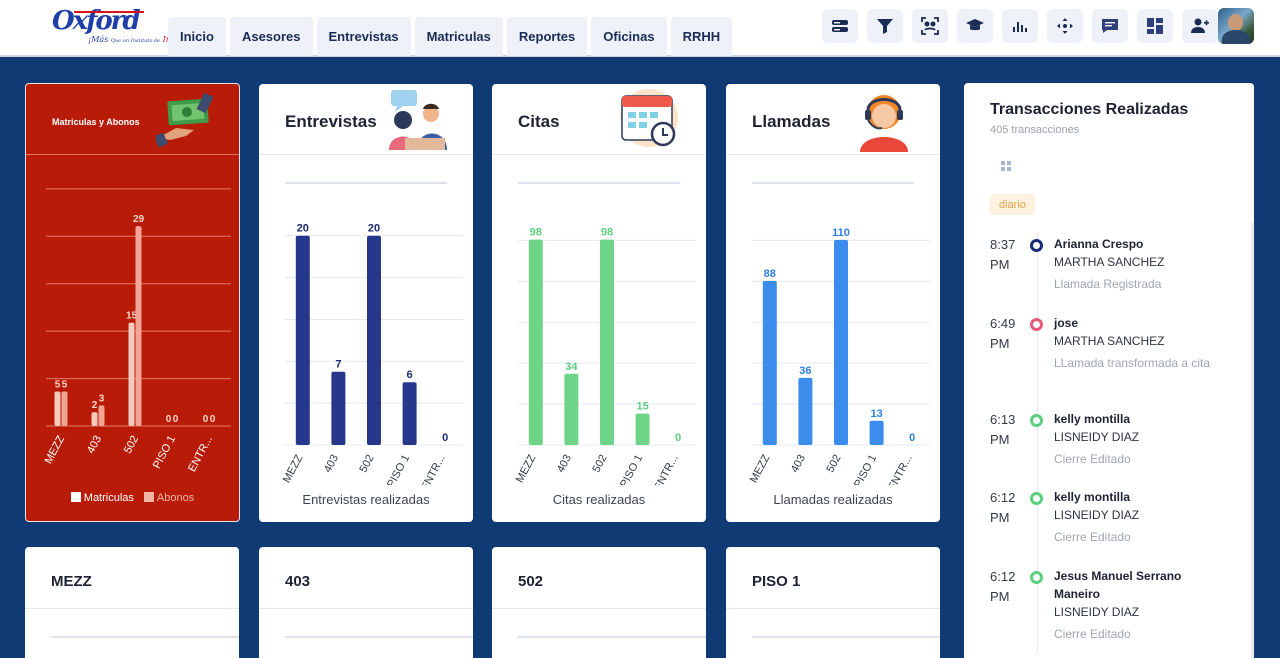 The image size is (1280, 658). What do you see at coordinates (776, 581) in the screenshot?
I see `office-card-title: PISO 1` at bounding box center [776, 581].